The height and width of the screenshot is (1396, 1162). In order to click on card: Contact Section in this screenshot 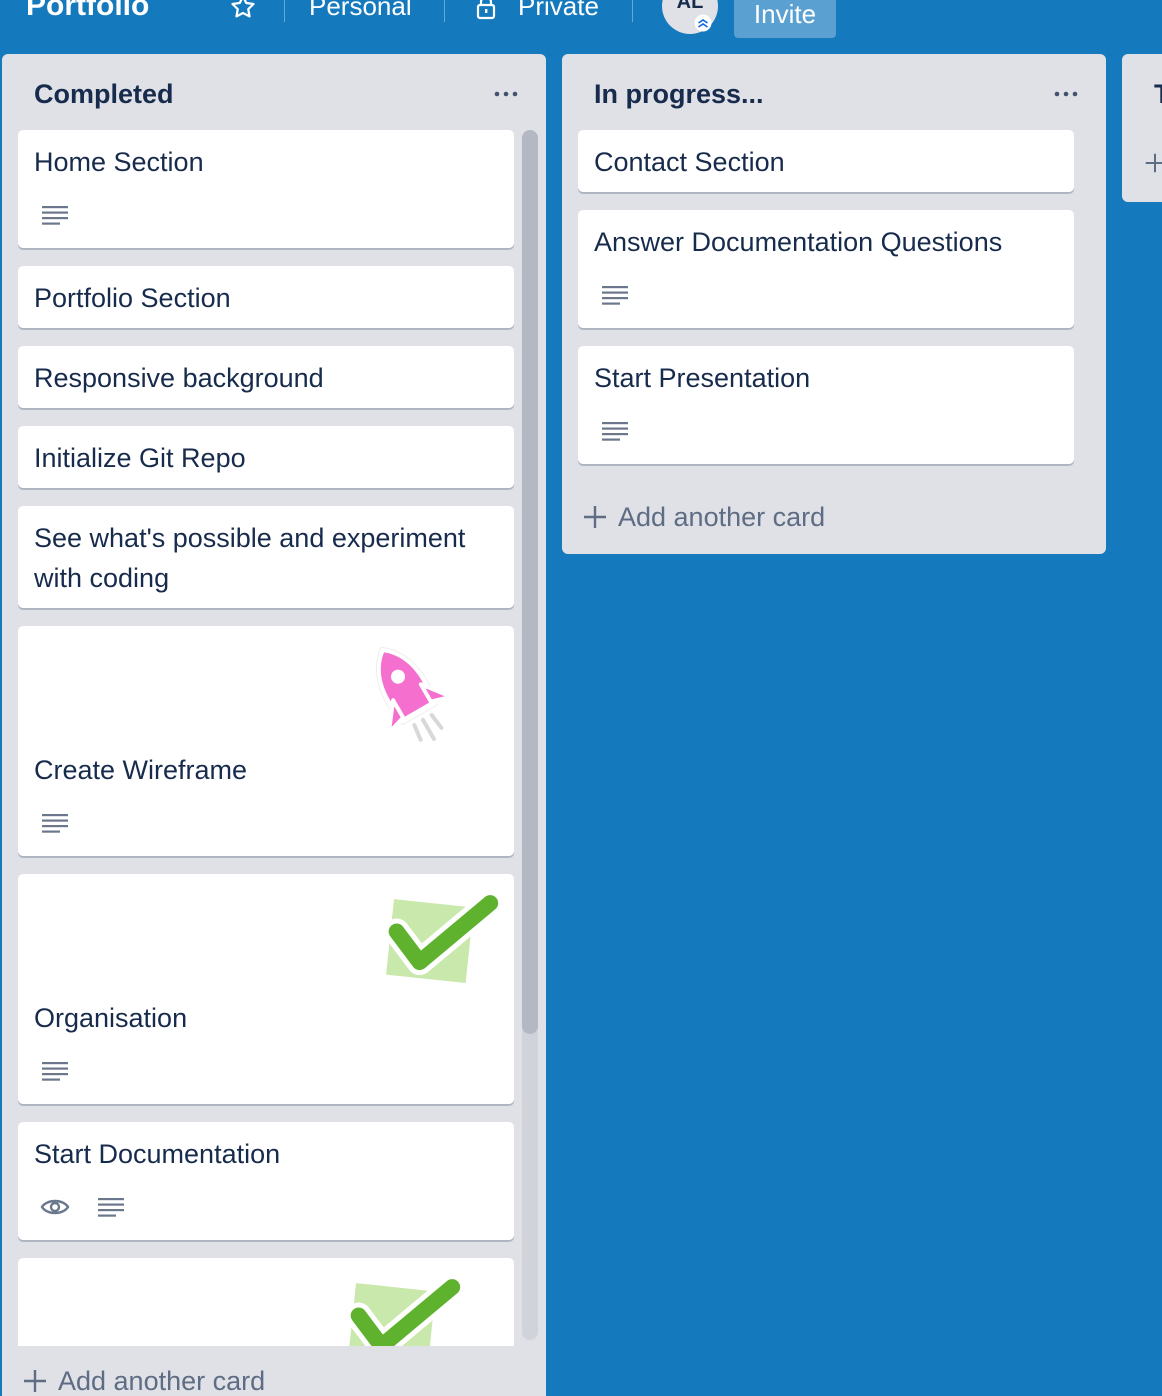, I will do `click(826, 161)`.